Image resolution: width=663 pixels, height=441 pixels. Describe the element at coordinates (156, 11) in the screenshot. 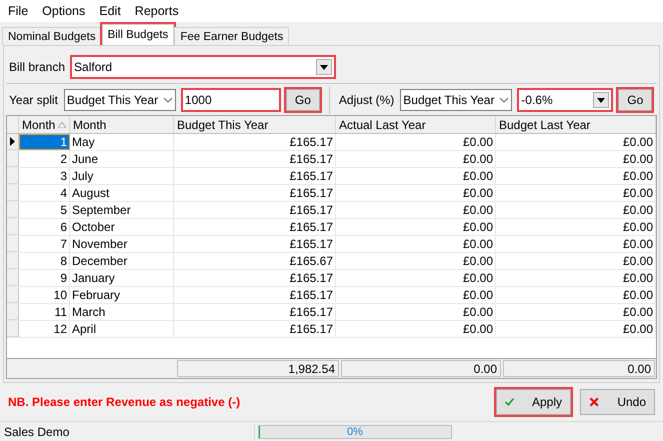

I see `menu-item: Reports` at that location.